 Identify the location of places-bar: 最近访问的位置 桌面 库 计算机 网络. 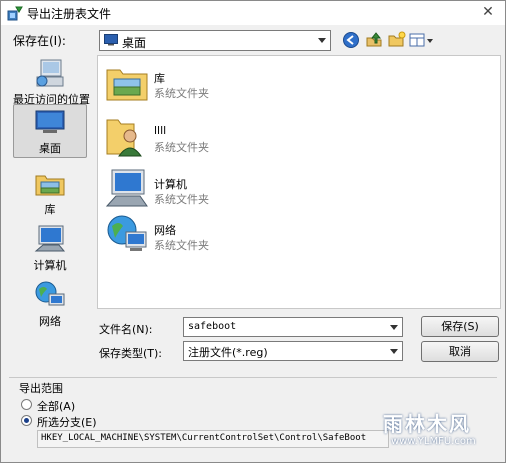
(50, 207).